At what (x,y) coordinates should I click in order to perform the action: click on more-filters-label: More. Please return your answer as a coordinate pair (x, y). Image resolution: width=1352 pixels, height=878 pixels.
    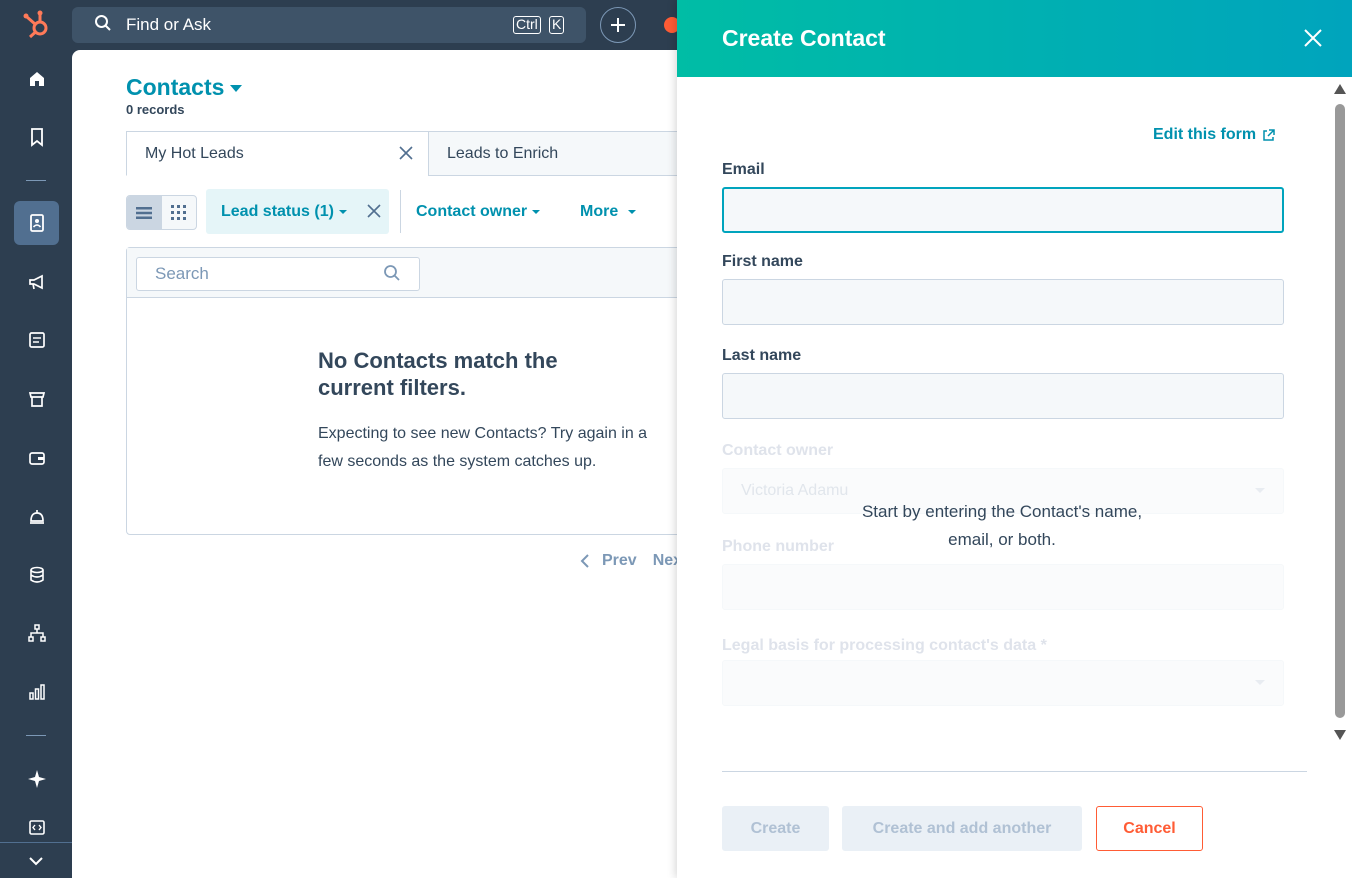
    Looking at the image, I should click on (599, 211).